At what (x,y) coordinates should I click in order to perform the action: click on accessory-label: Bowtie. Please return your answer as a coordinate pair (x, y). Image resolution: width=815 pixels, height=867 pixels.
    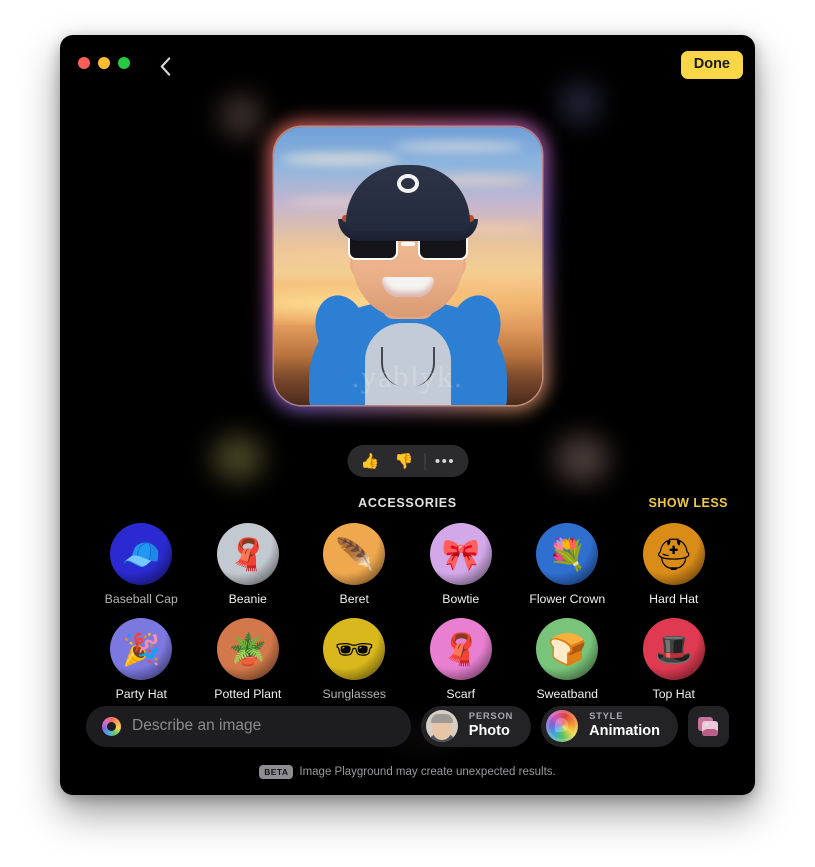
    Looking at the image, I should click on (461, 599).